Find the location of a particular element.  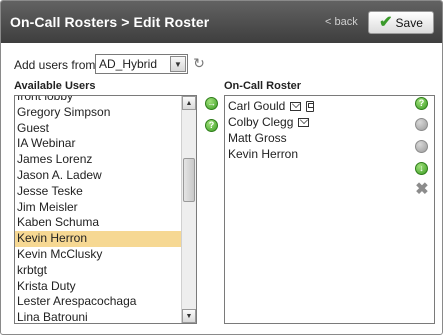

roster-item-name: Kevin Herron is located at coordinates (263, 154).